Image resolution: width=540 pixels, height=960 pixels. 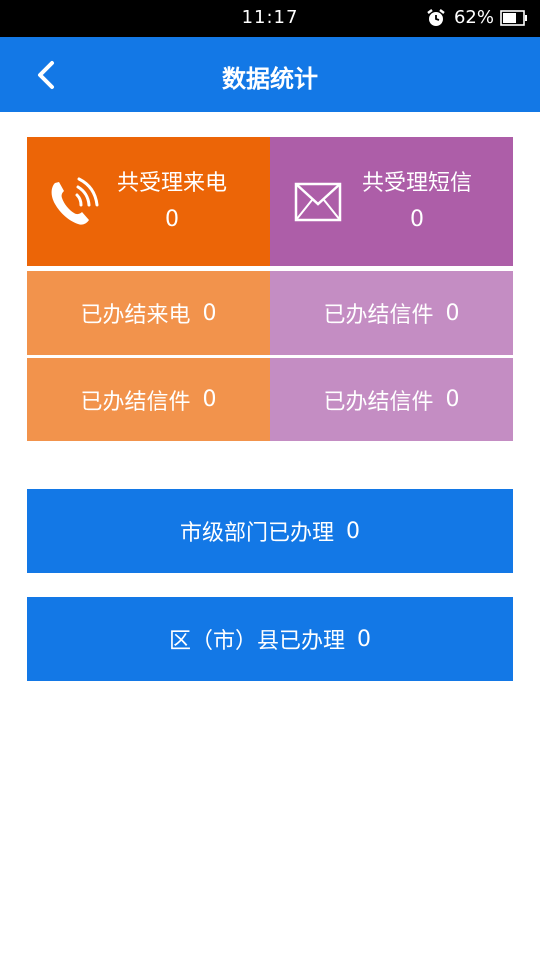 I want to click on city-dept-value: 0, so click(x=353, y=531).